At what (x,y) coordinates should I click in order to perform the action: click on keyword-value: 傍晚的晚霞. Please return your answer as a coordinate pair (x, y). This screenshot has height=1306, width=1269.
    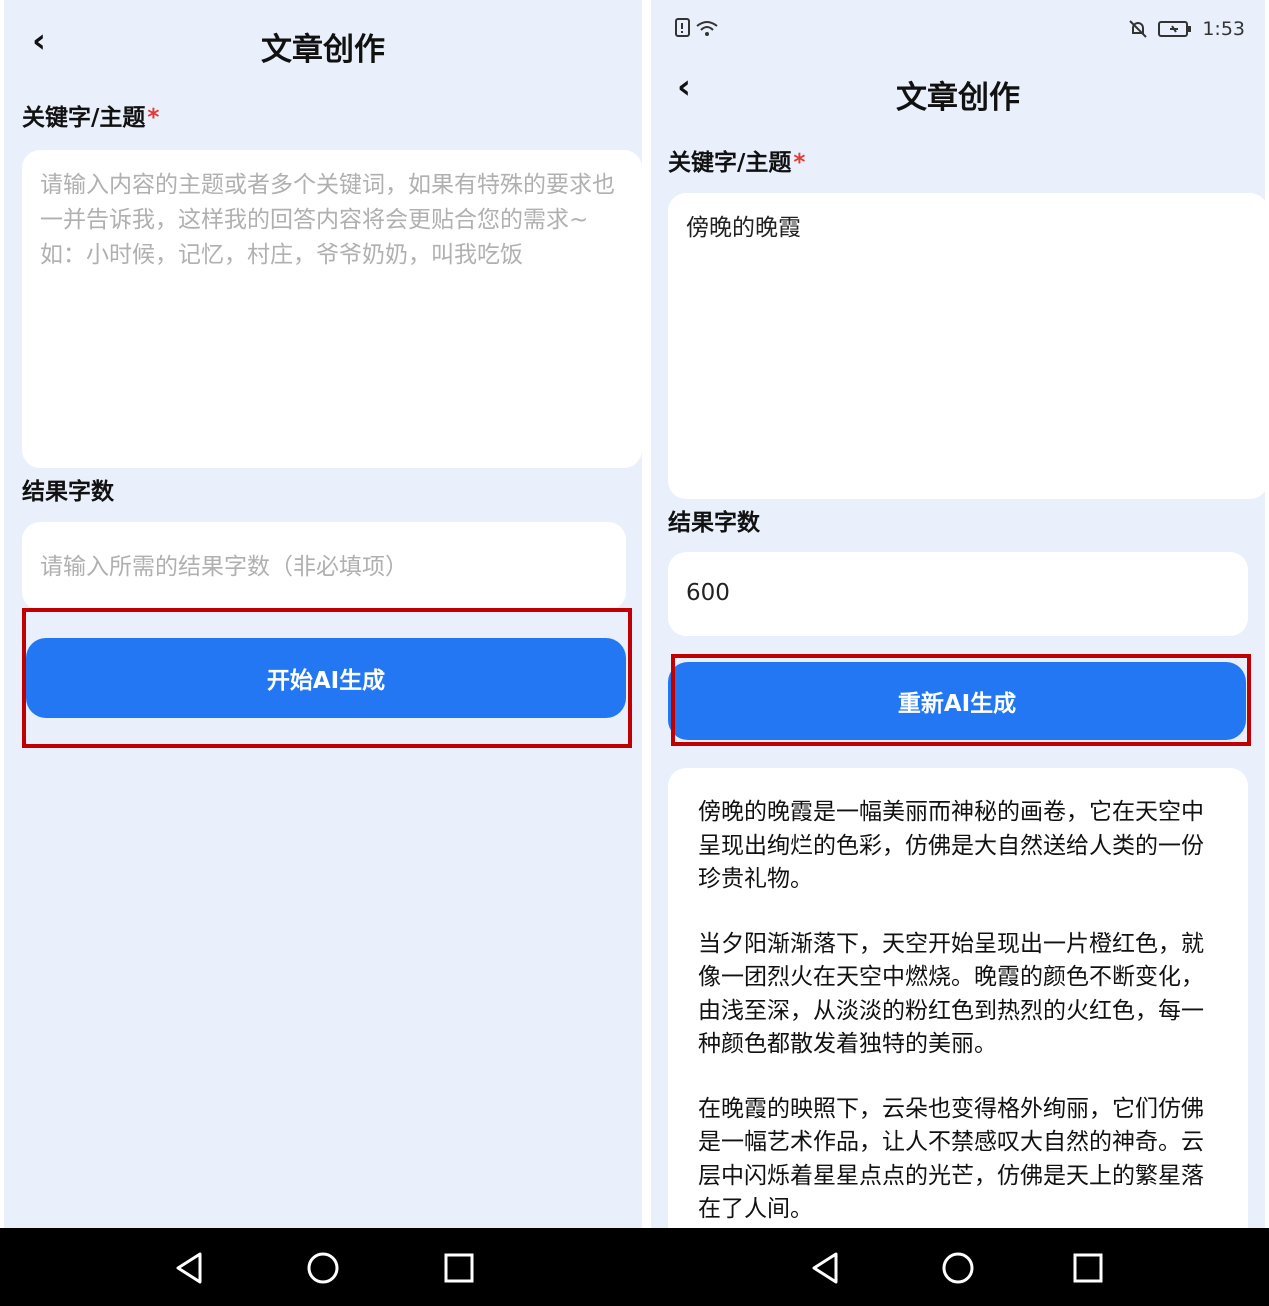
    Looking at the image, I should click on (743, 228).